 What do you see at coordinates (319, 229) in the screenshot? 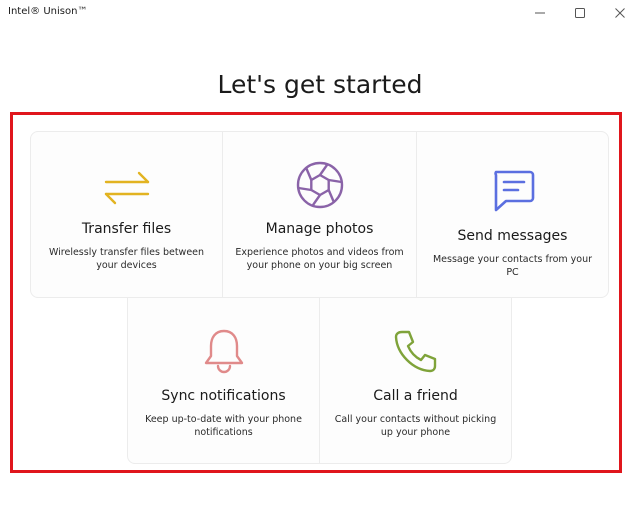
I see `card-title: Manage photos` at bounding box center [319, 229].